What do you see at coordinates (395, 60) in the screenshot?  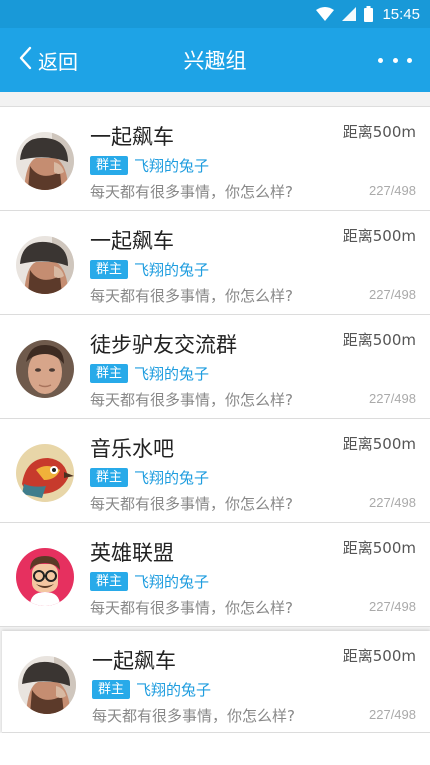 I see `more-dots-icon` at bounding box center [395, 60].